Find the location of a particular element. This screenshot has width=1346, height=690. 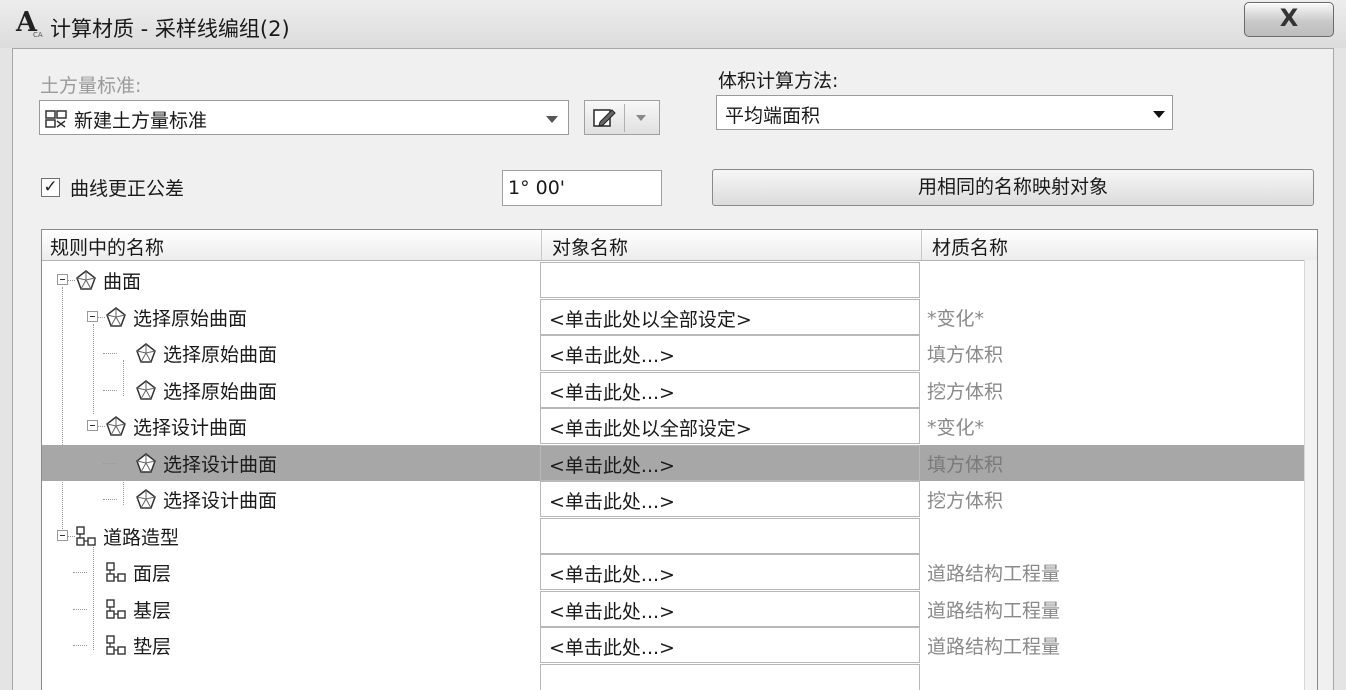

table-row: 选择原始曲面 <单击此处以全部设定> *变化* is located at coordinates (673, 317).